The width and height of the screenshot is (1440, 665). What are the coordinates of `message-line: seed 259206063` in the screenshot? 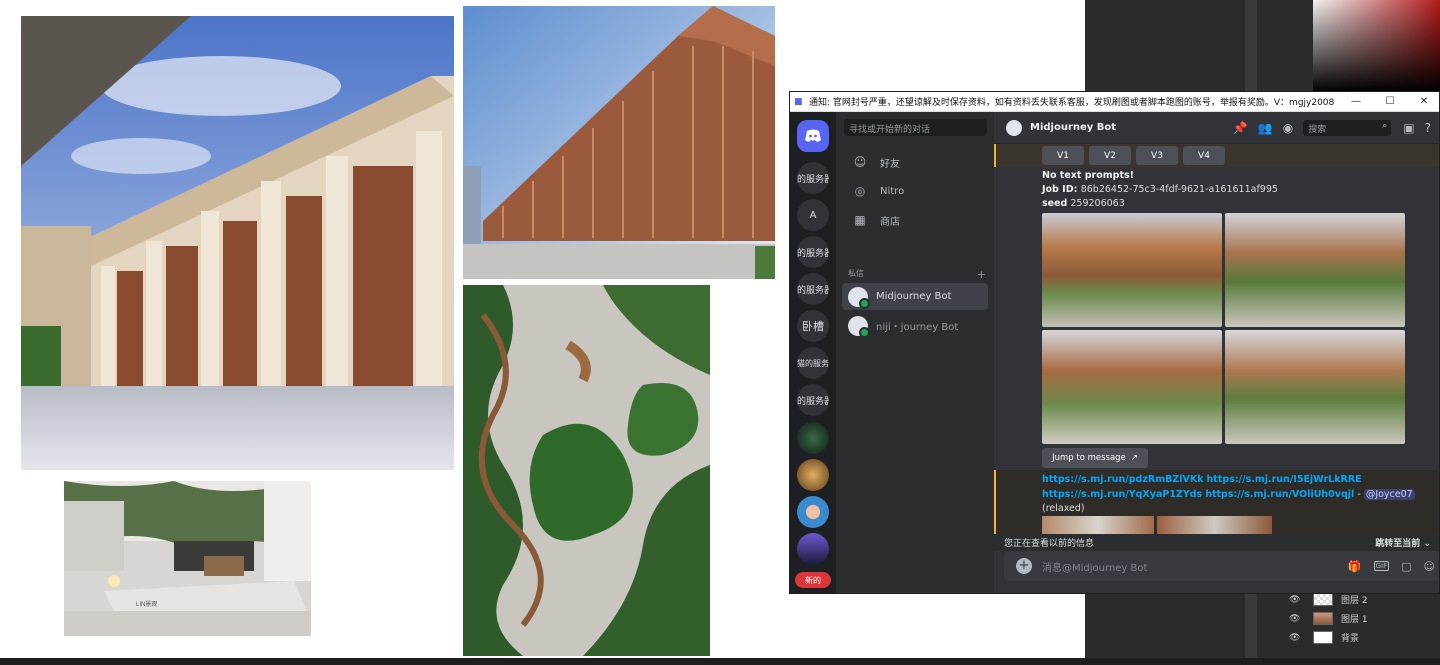 It's located at (1083, 203).